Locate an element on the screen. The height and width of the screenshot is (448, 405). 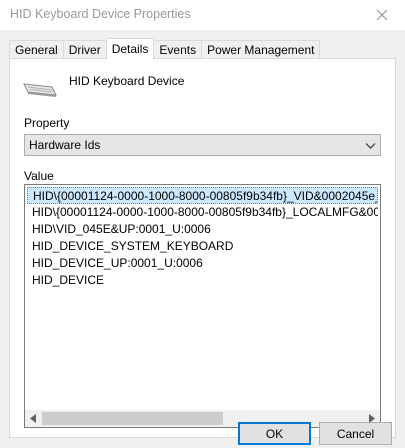
chevron-left-icon is located at coordinates (33, 418).